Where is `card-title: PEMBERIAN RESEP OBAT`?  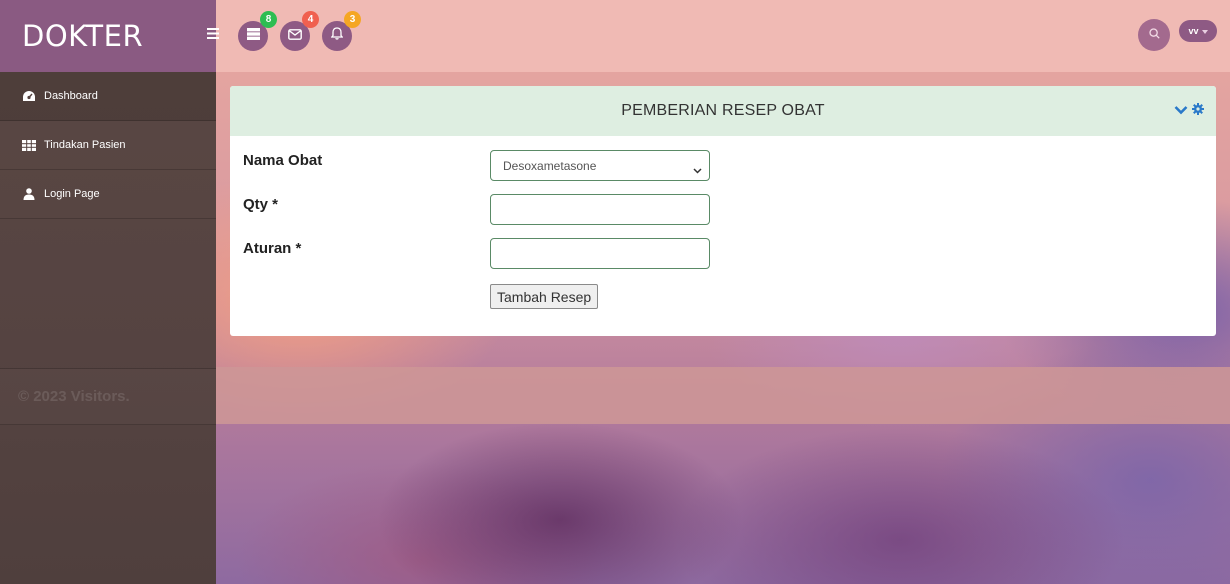
card-title: PEMBERIAN RESEP OBAT is located at coordinates (723, 110).